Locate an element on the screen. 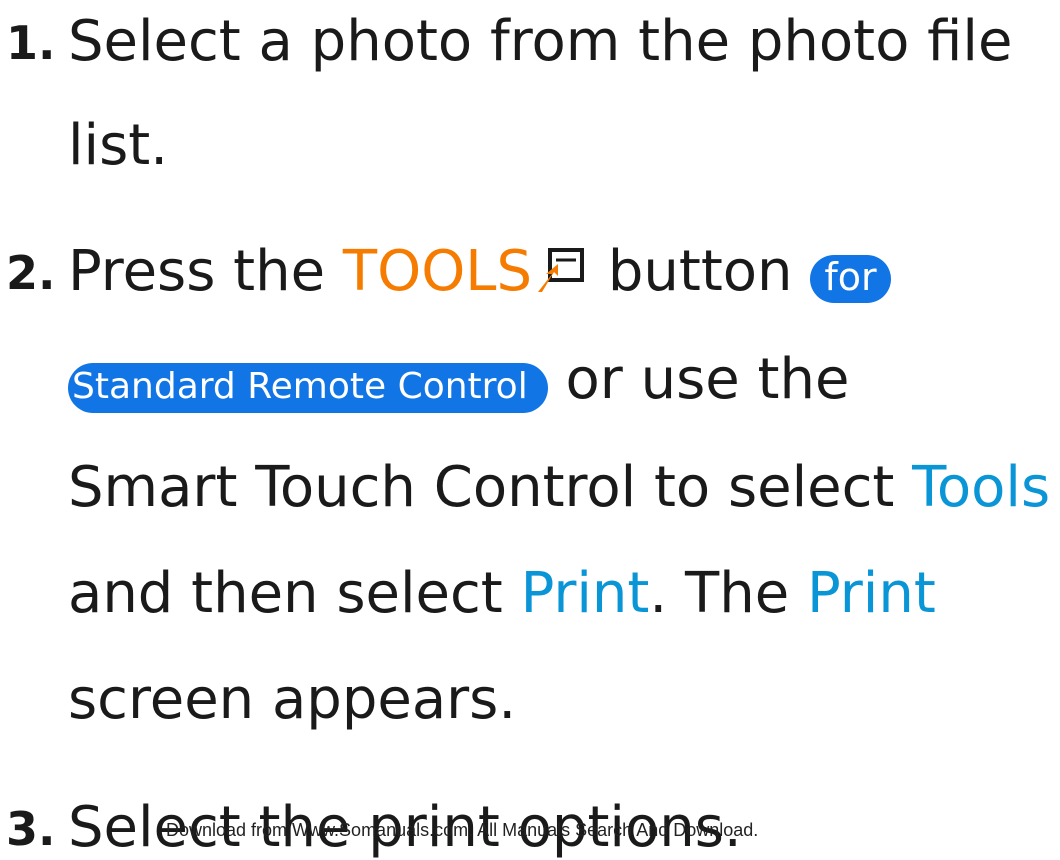 This screenshot has height=860, width=1060. step2-line3: Smart Touch Control to select Tools is located at coordinates (559, 488).